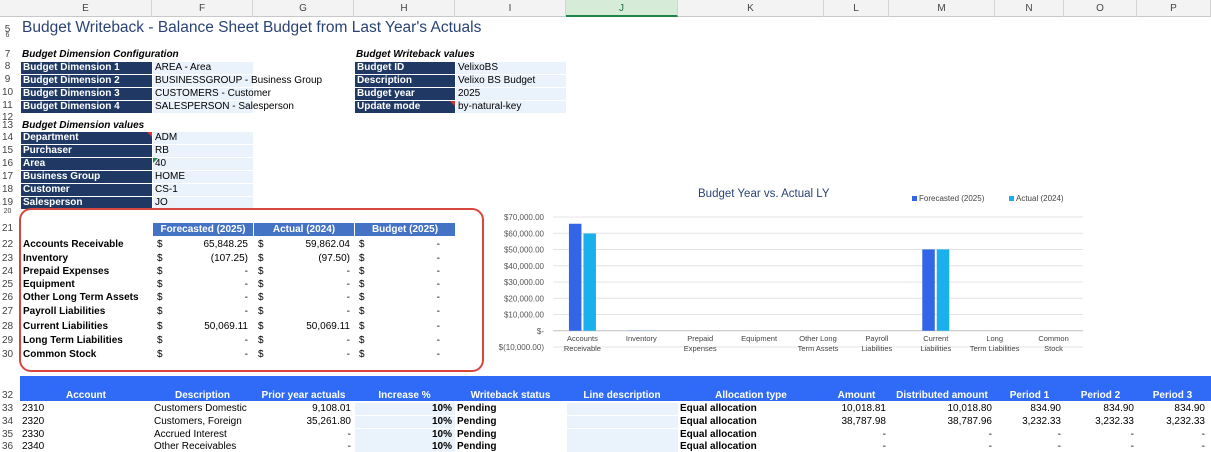  What do you see at coordinates (1172, 395) in the screenshot?
I see `detail-header: Period 3` at bounding box center [1172, 395].